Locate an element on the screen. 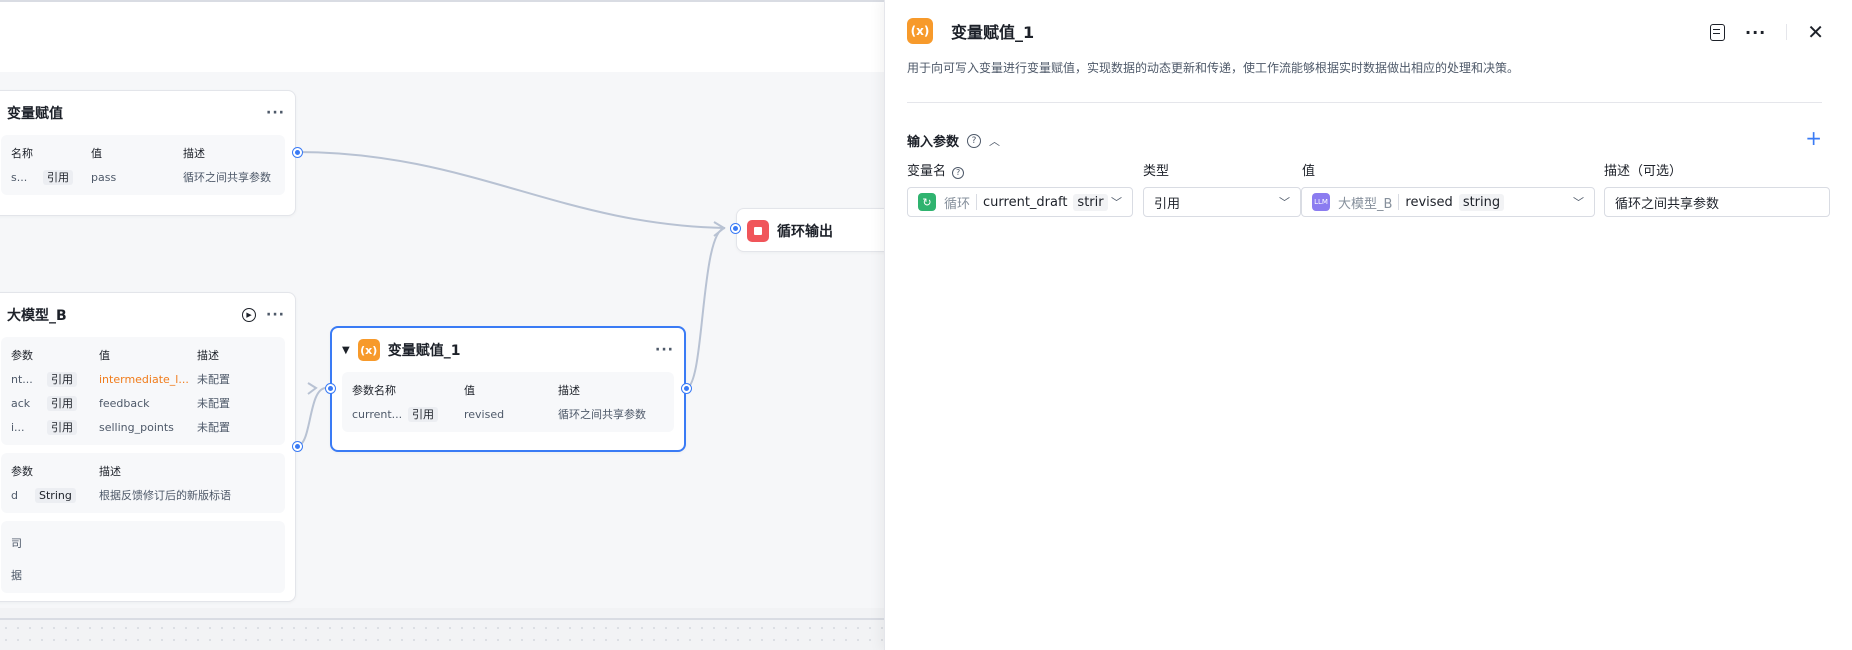  node-title: 大模型_B is located at coordinates (37, 316).